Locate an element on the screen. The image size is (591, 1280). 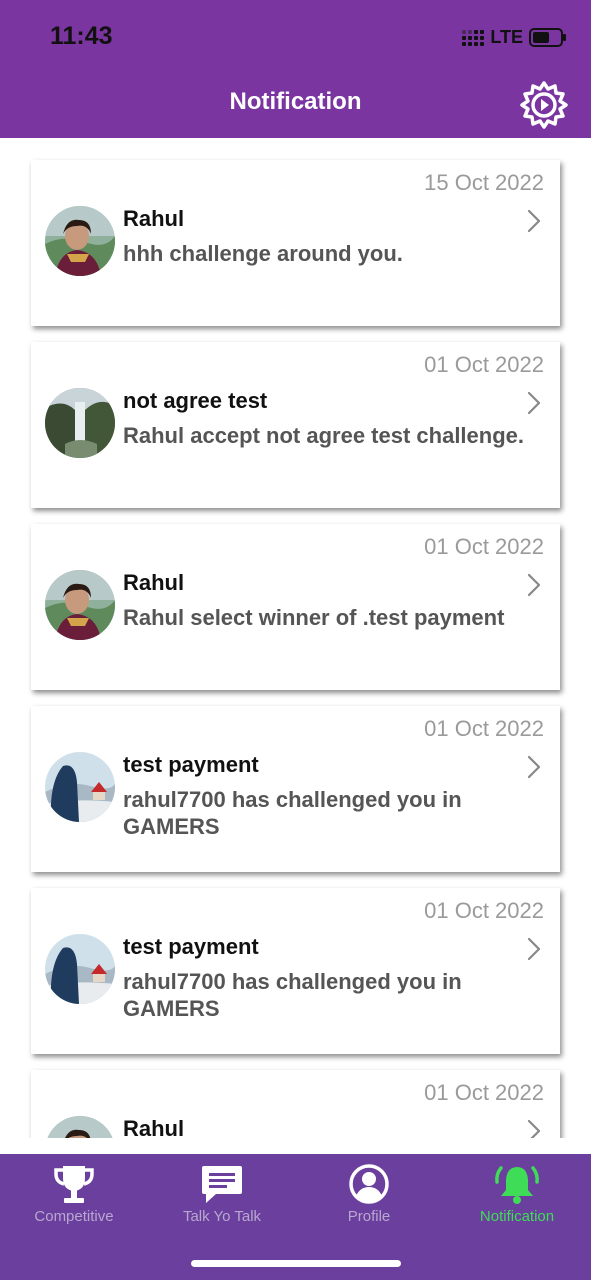
notification-message: Rahul select winner of .test payment is located at coordinates (314, 617).